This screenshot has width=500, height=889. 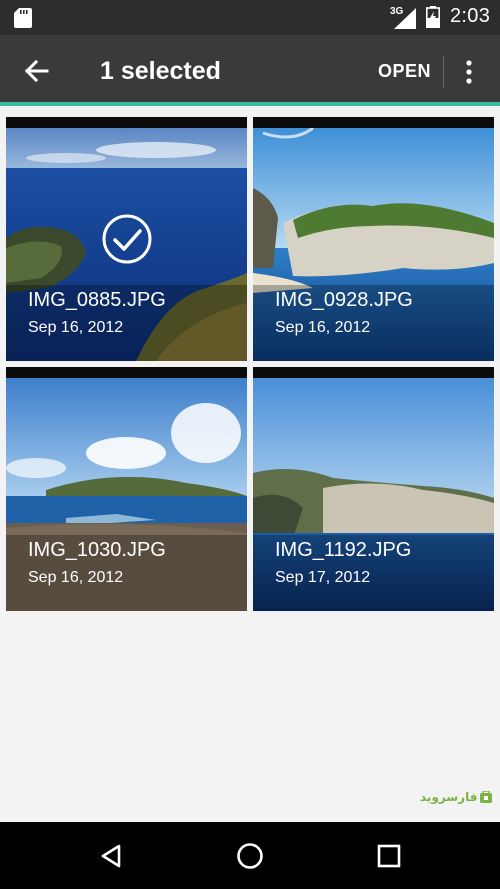 I want to click on watermark-text: فارسروید, so click(x=449, y=797).